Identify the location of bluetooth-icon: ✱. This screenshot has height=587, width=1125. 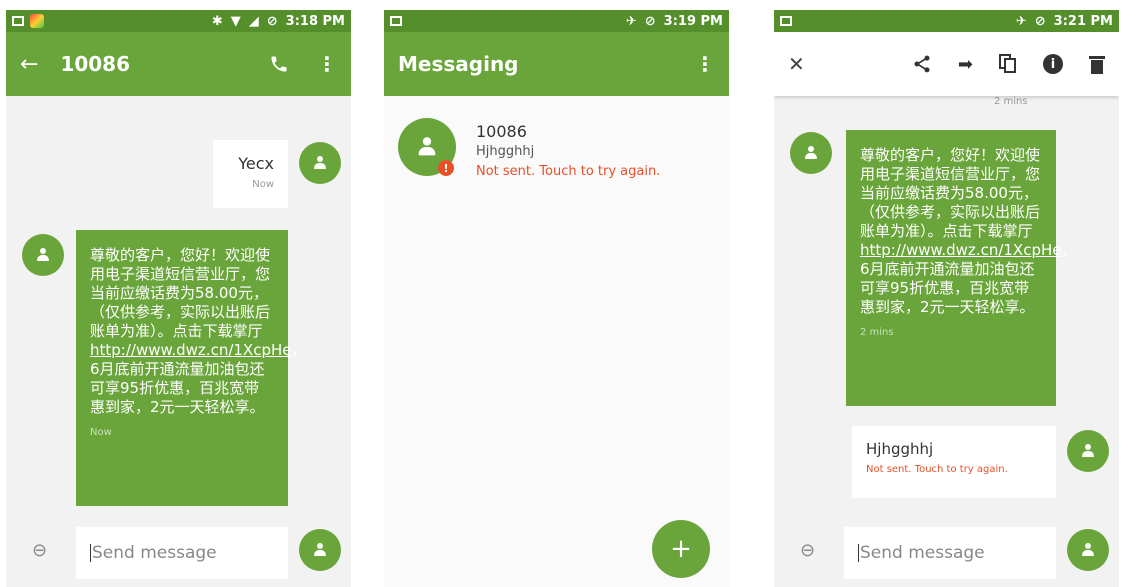
(217, 21).